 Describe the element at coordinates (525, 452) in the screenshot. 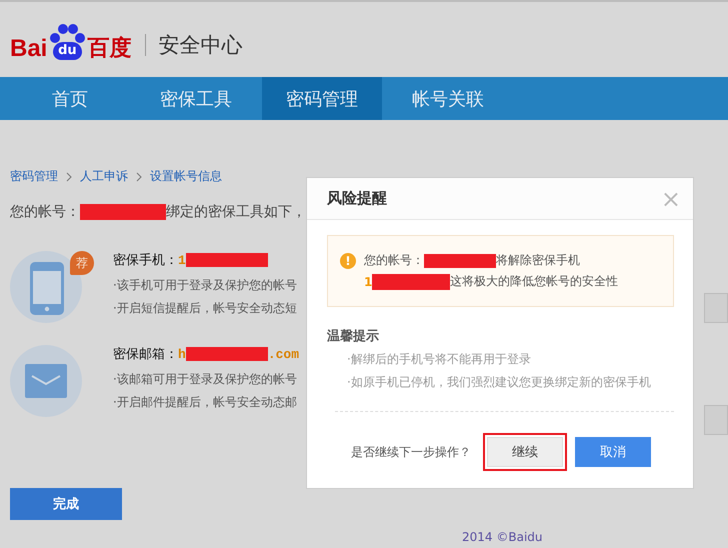

I see `continue-button: 继续` at that location.